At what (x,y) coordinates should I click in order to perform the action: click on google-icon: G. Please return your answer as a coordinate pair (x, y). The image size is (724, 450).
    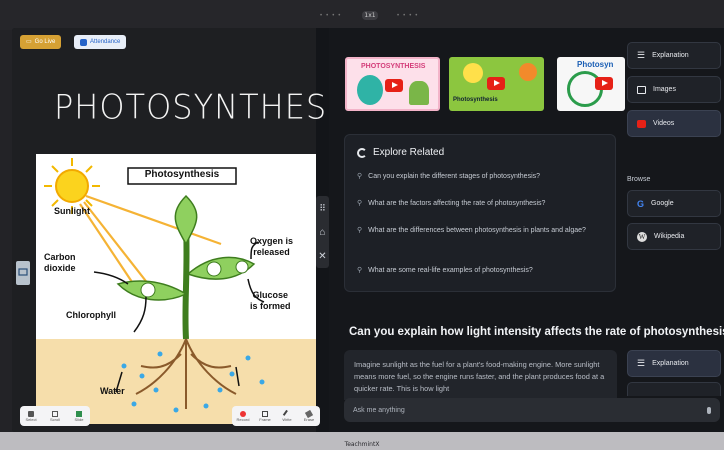
    Looking at the image, I should click on (641, 203).